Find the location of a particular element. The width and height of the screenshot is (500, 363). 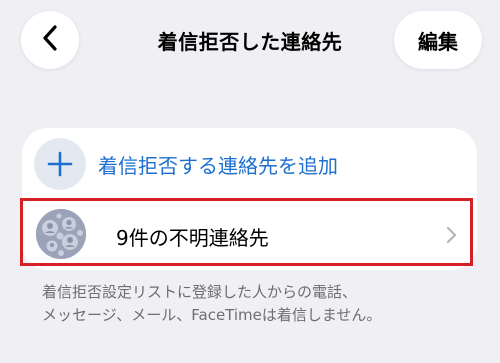

edit-button: 編集 is located at coordinates (438, 40).